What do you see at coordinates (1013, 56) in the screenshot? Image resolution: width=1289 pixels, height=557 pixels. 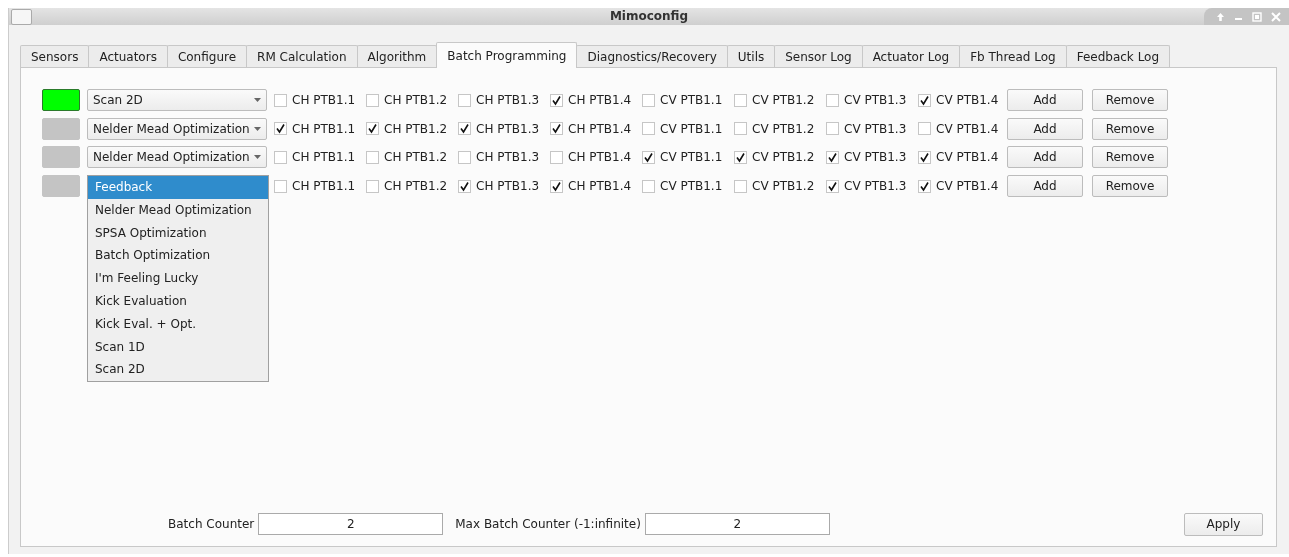 I see `tab: Fb Thread Log` at bounding box center [1013, 56].